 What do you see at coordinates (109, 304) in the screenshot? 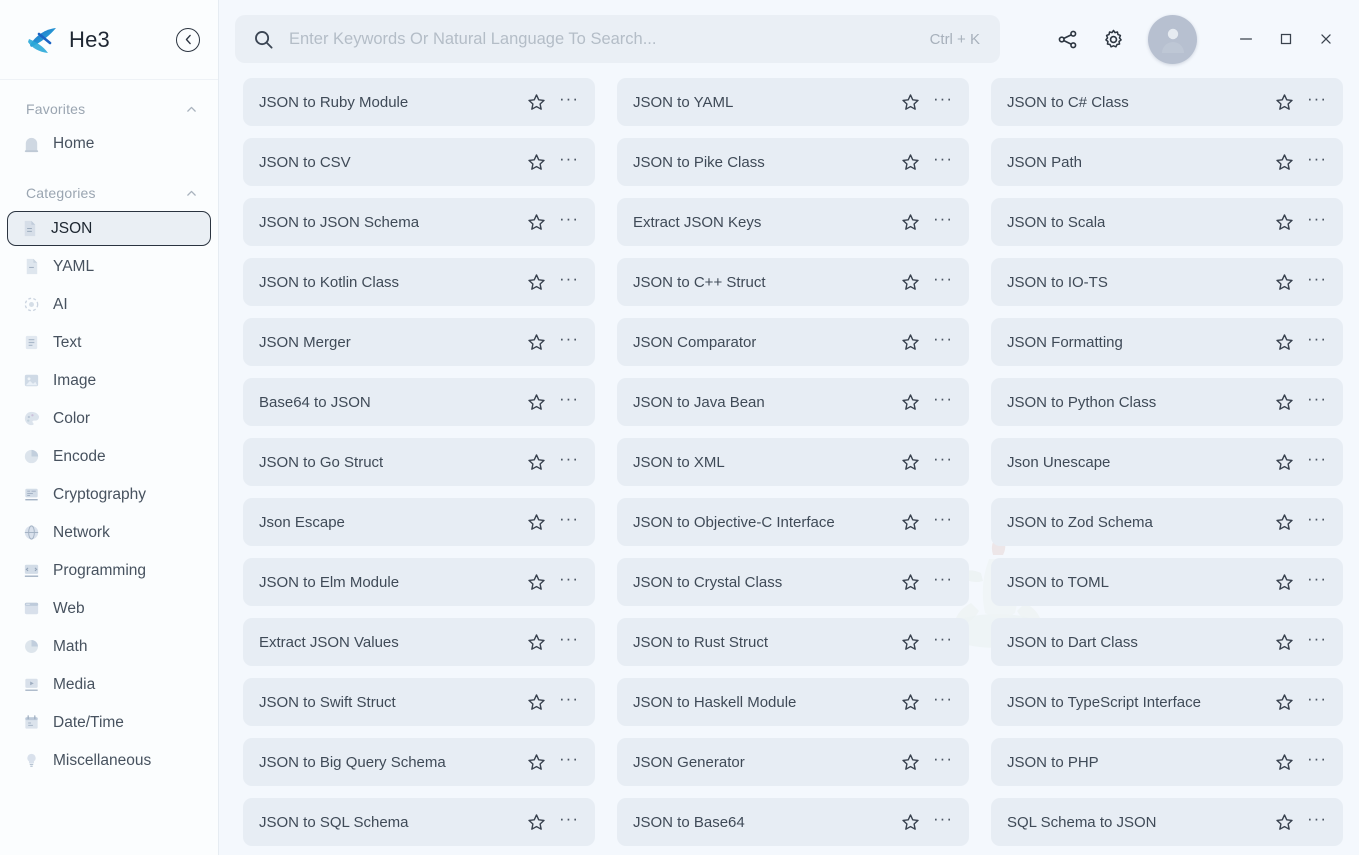
I see `sidebar-item-ai: AI` at bounding box center [109, 304].